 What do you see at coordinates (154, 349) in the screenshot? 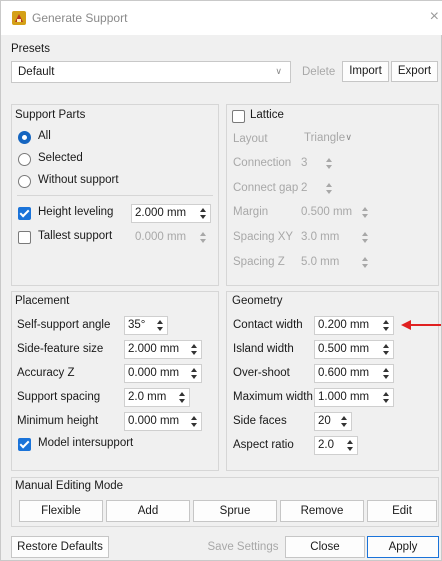
I see `side-feature-size-value: 2.000 mm` at bounding box center [154, 349].